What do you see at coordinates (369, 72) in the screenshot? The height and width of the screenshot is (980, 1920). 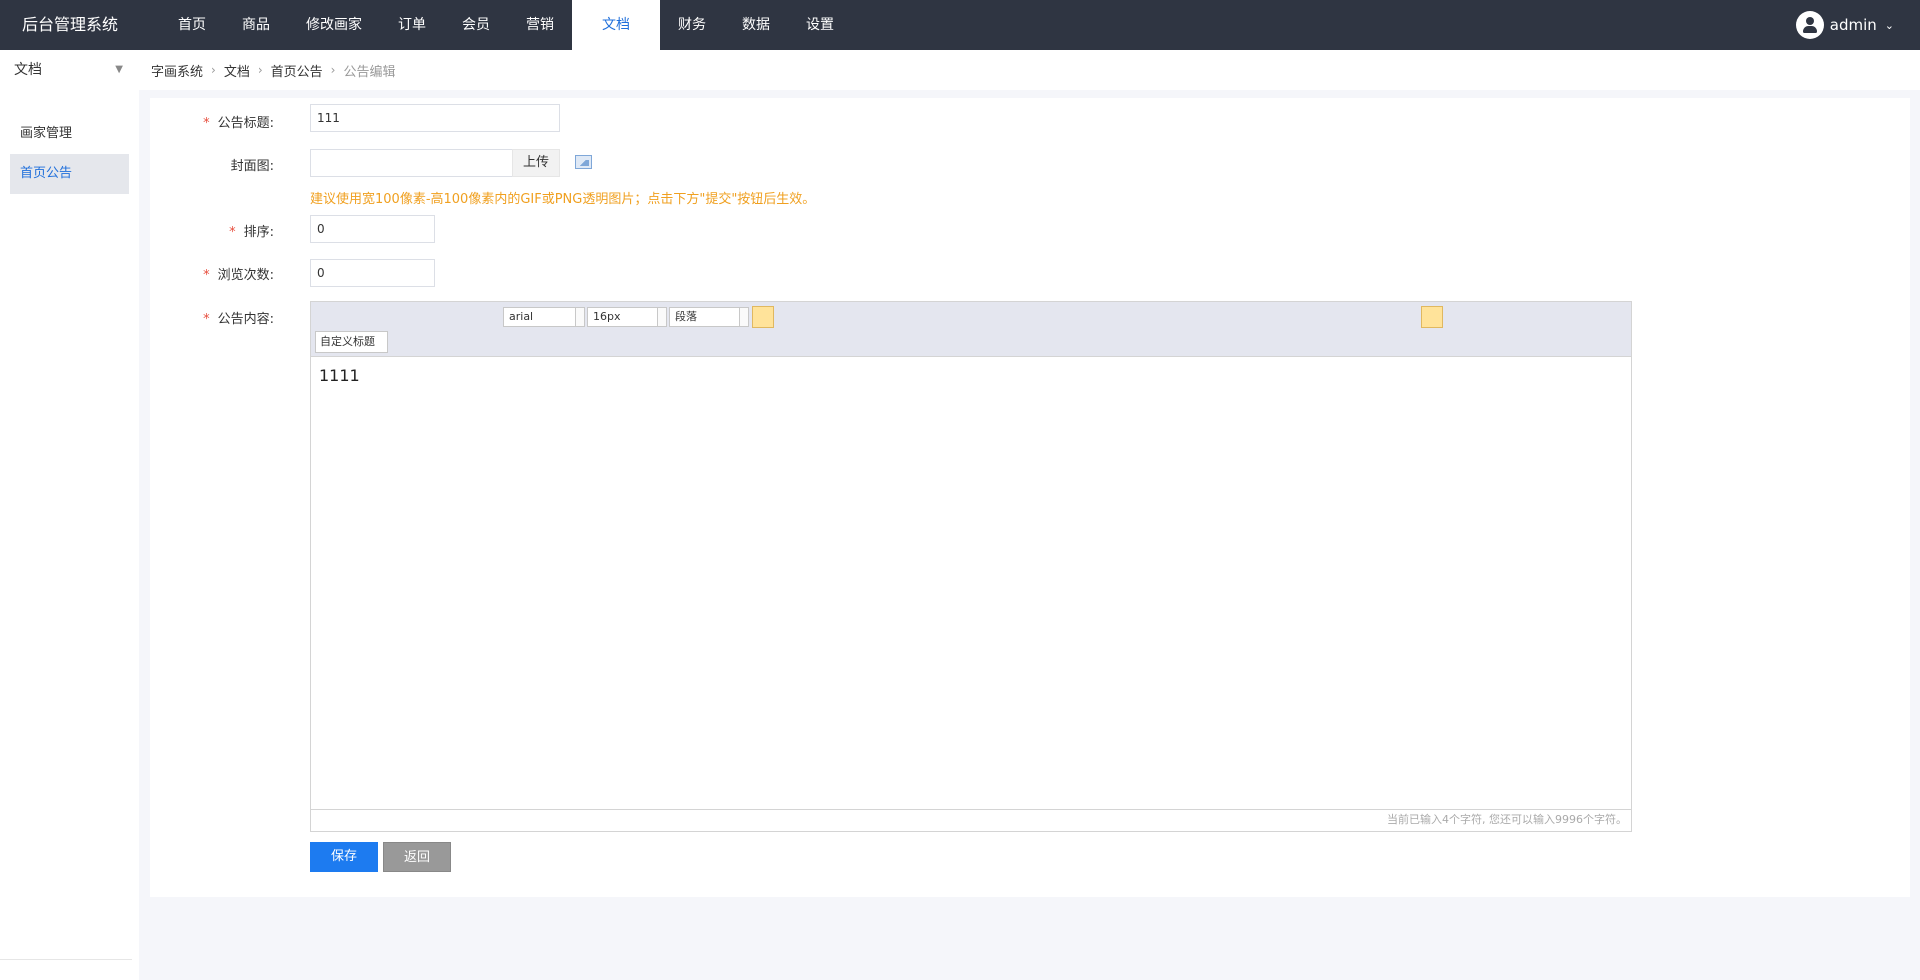 I see `breadcrumb-current: 公告编辑` at bounding box center [369, 72].